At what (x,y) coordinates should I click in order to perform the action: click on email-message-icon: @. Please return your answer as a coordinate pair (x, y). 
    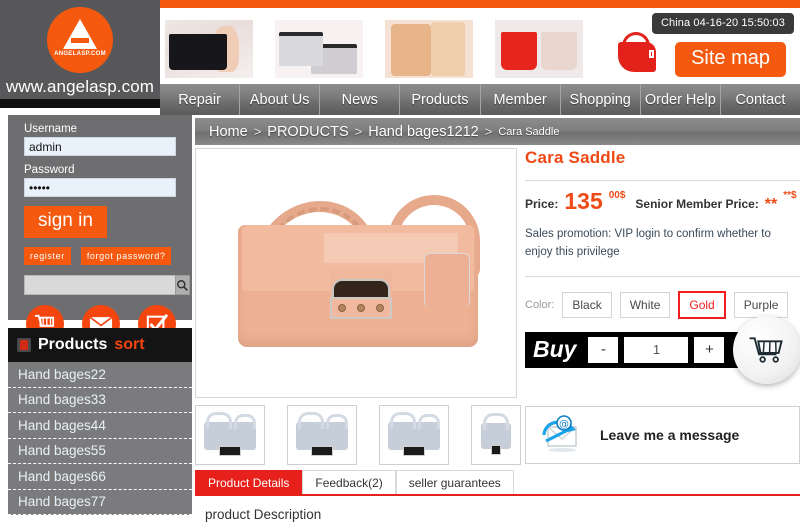
    Looking at the image, I should click on (559, 433).